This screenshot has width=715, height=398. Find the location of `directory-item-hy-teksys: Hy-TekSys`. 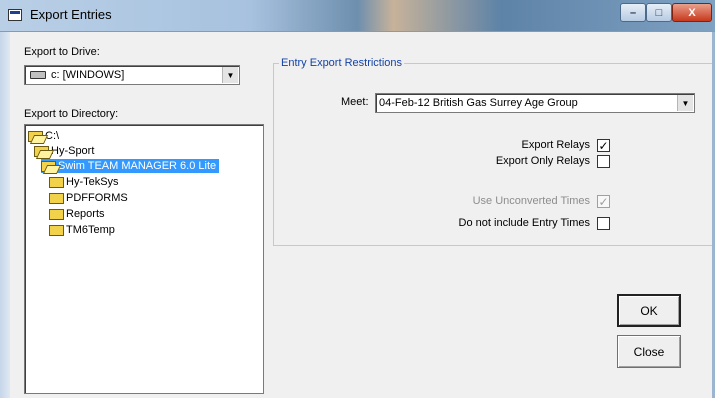

directory-item-hy-teksys: Hy-TekSys is located at coordinates (84, 182).